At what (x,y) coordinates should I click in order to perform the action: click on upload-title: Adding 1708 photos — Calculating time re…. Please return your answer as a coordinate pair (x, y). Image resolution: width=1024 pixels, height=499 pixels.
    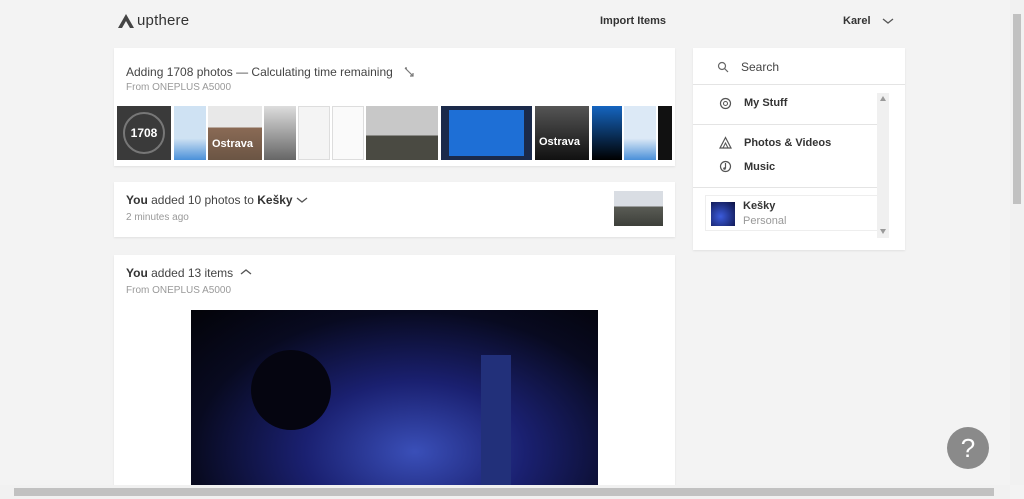
    Looking at the image, I should click on (259, 72).